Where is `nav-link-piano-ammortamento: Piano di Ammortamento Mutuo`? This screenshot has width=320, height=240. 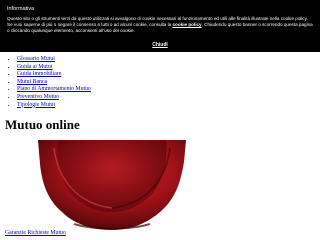
nav-link-piano-ammortamento: Piano di Ammortamento Mutuo is located at coordinates (54, 89).